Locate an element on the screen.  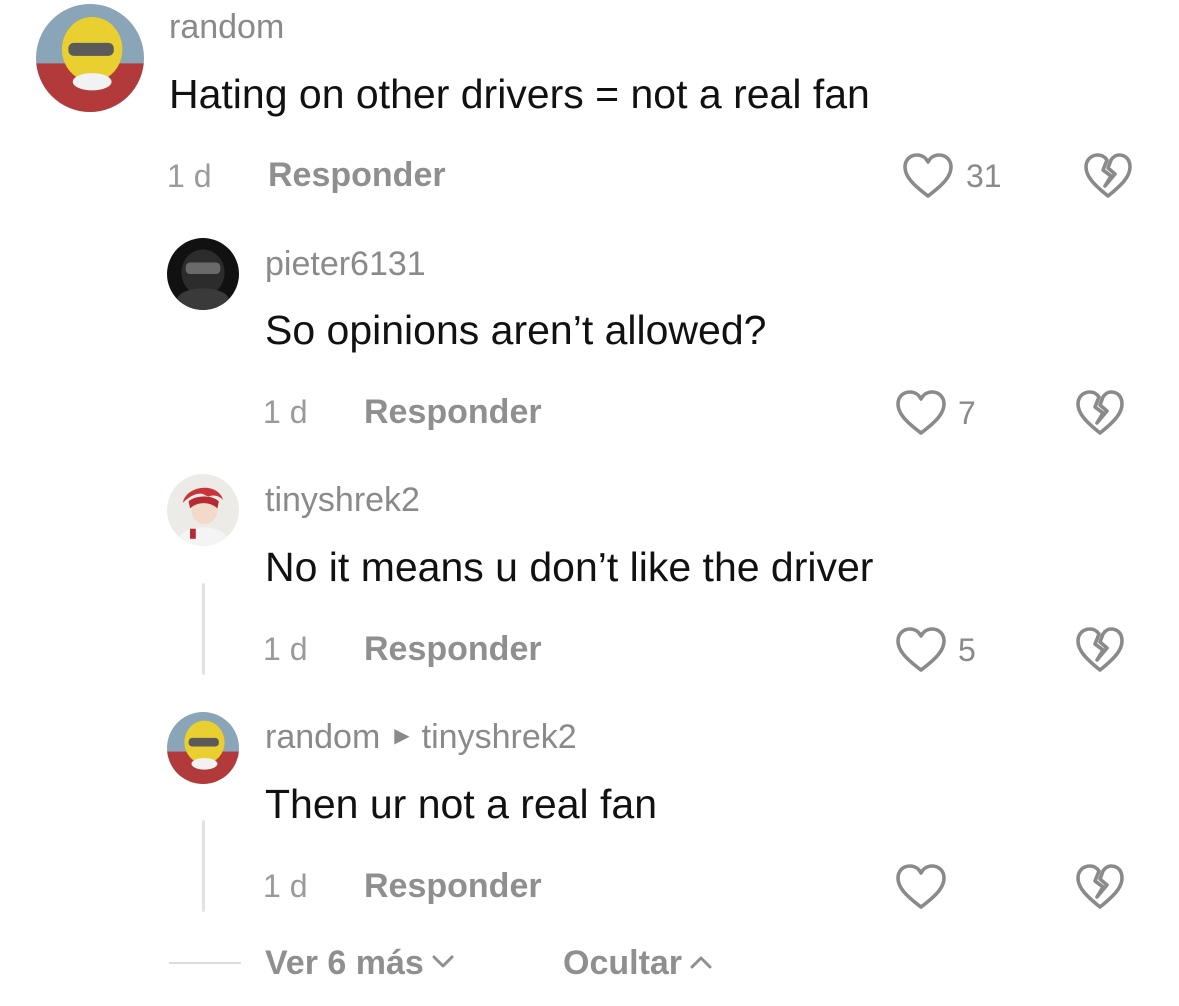
comment-text: Then ur not a real fan is located at coordinates (461, 804).